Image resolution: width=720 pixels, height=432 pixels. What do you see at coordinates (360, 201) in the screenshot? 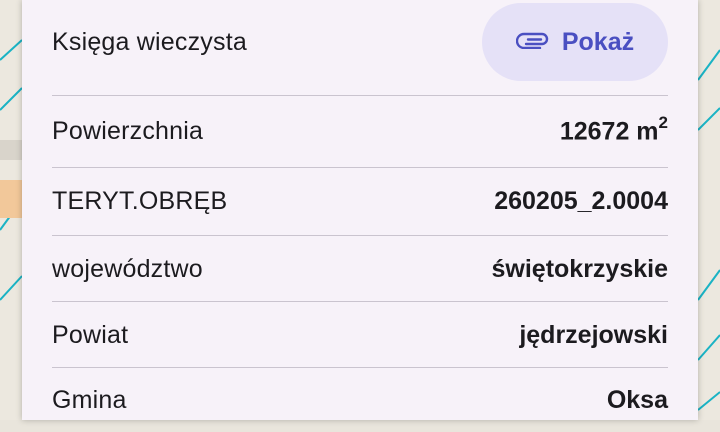
I see `detail-row-teryt: TERYT.OBRĘB 260205_2.0004` at bounding box center [360, 201].